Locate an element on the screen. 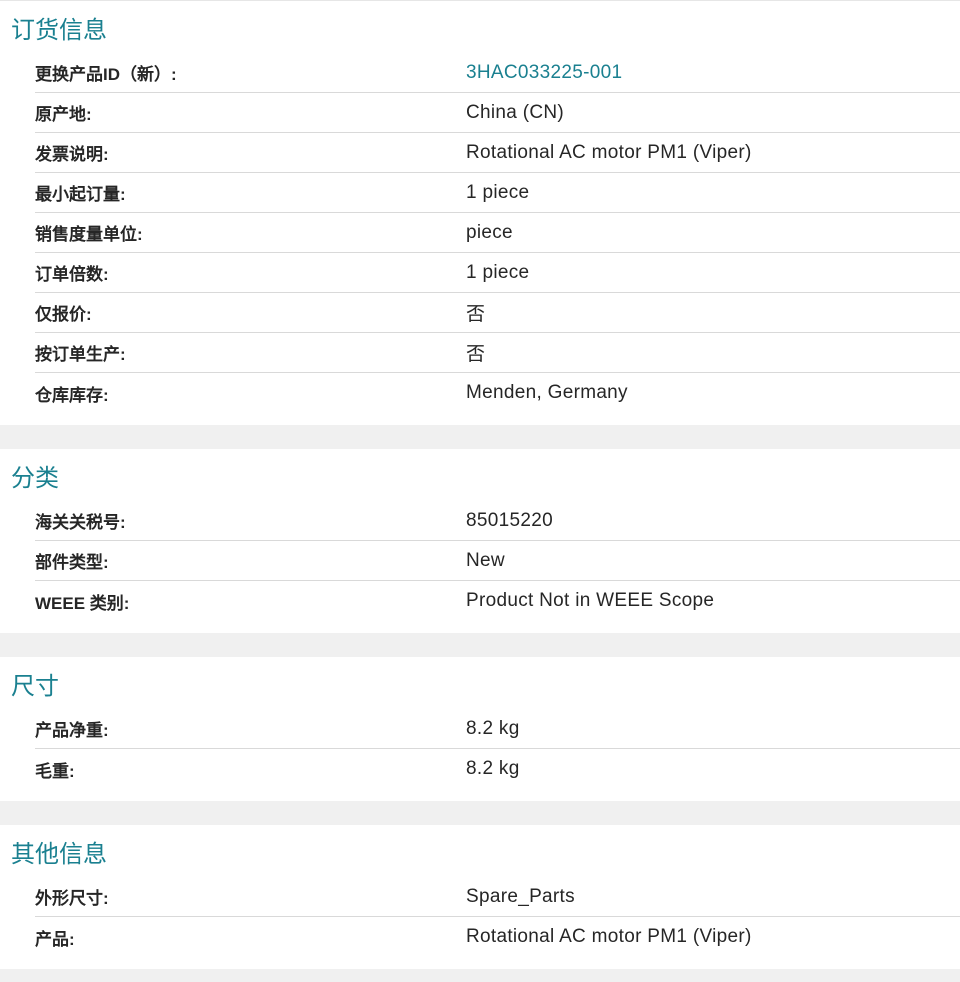 Image resolution: width=960 pixels, height=982 pixels. row-label: 毛重: is located at coordinates (55, 771).